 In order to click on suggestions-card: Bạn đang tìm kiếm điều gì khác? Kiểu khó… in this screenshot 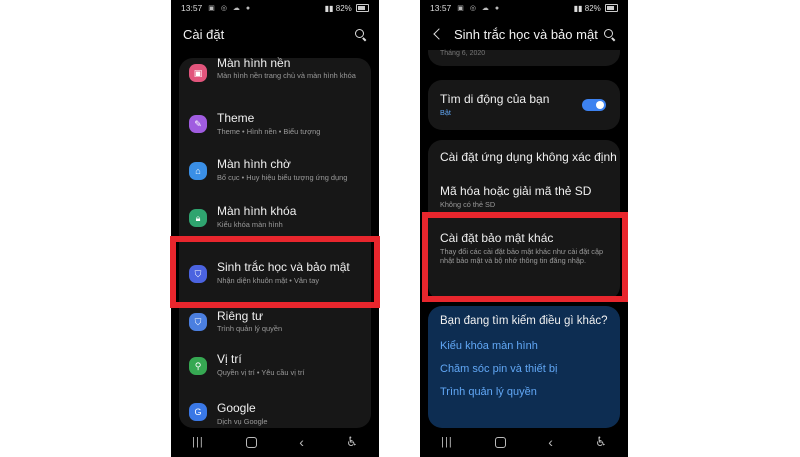, I will do `click(524, 367)`.